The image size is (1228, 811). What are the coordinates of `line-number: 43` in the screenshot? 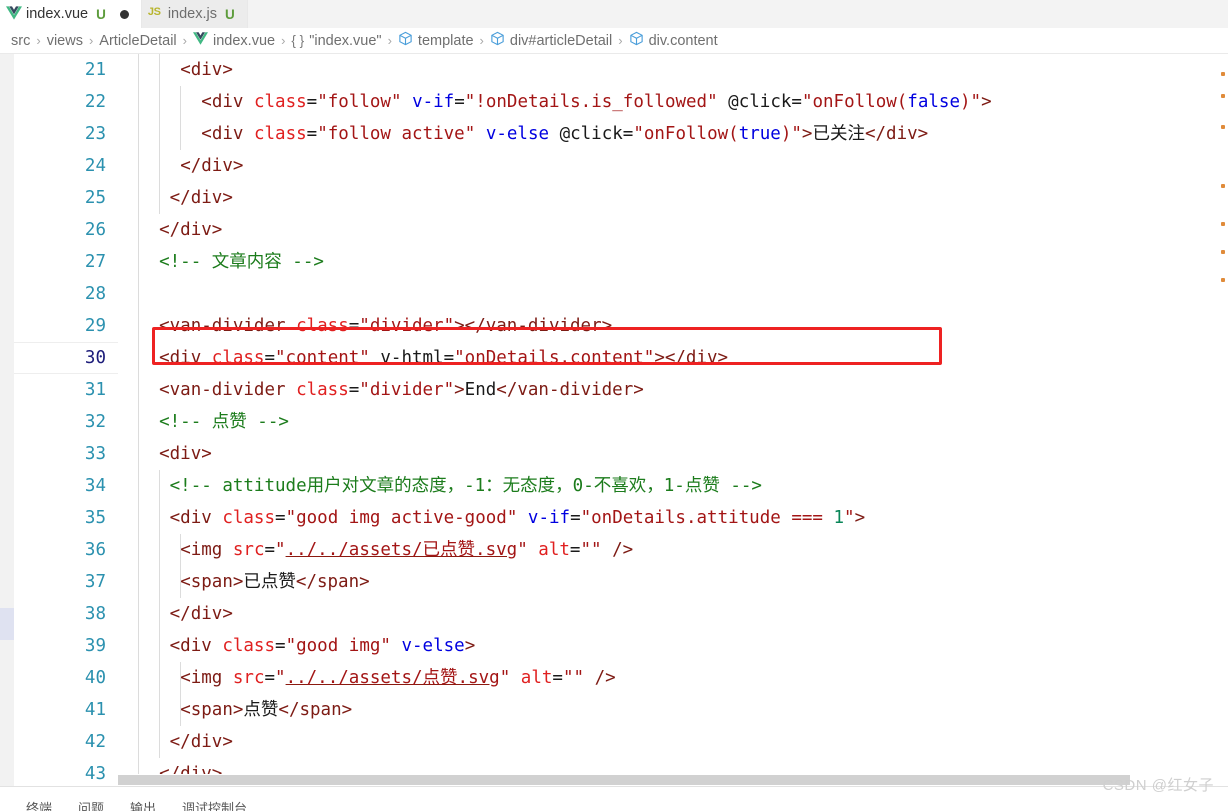 It's located at (61, 772).